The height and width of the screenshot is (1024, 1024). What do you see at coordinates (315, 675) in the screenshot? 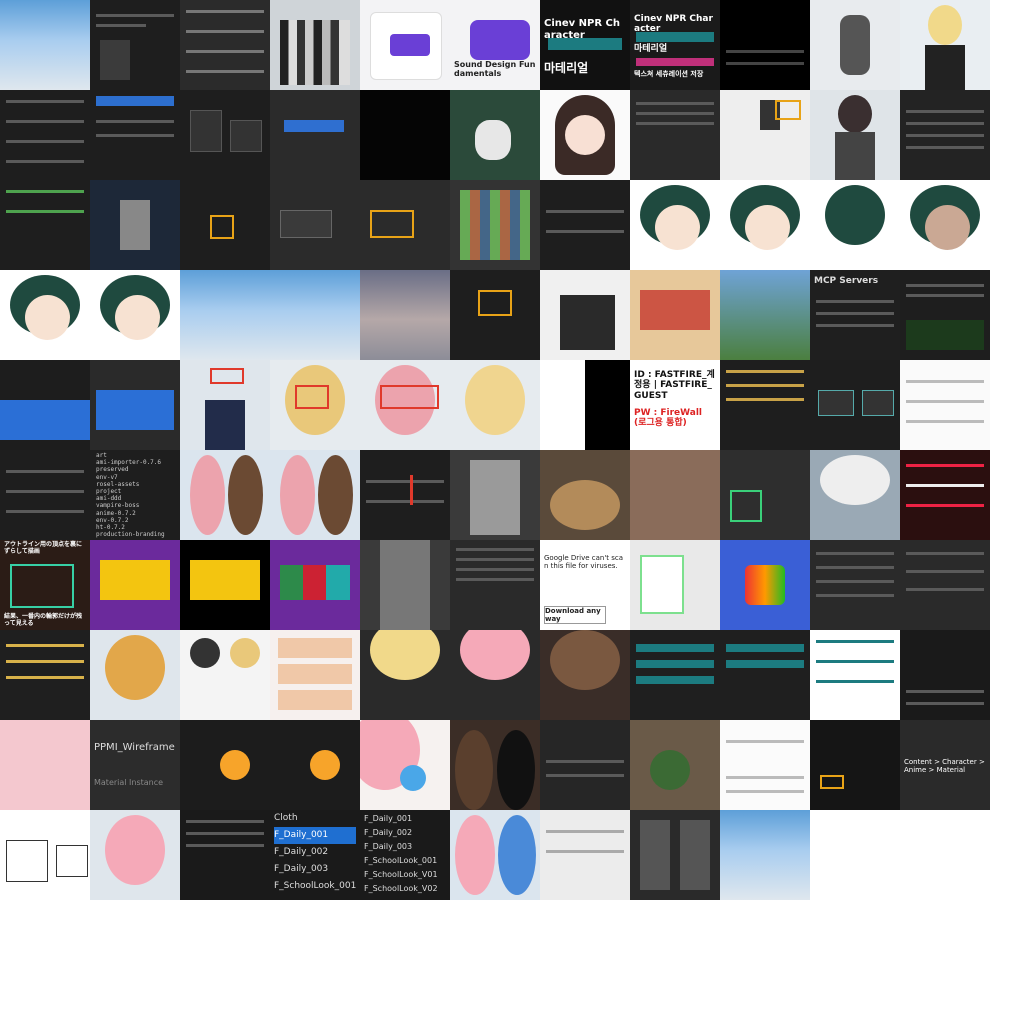
I see `thumbnail-r8c4` at bounding box center [315, 675].